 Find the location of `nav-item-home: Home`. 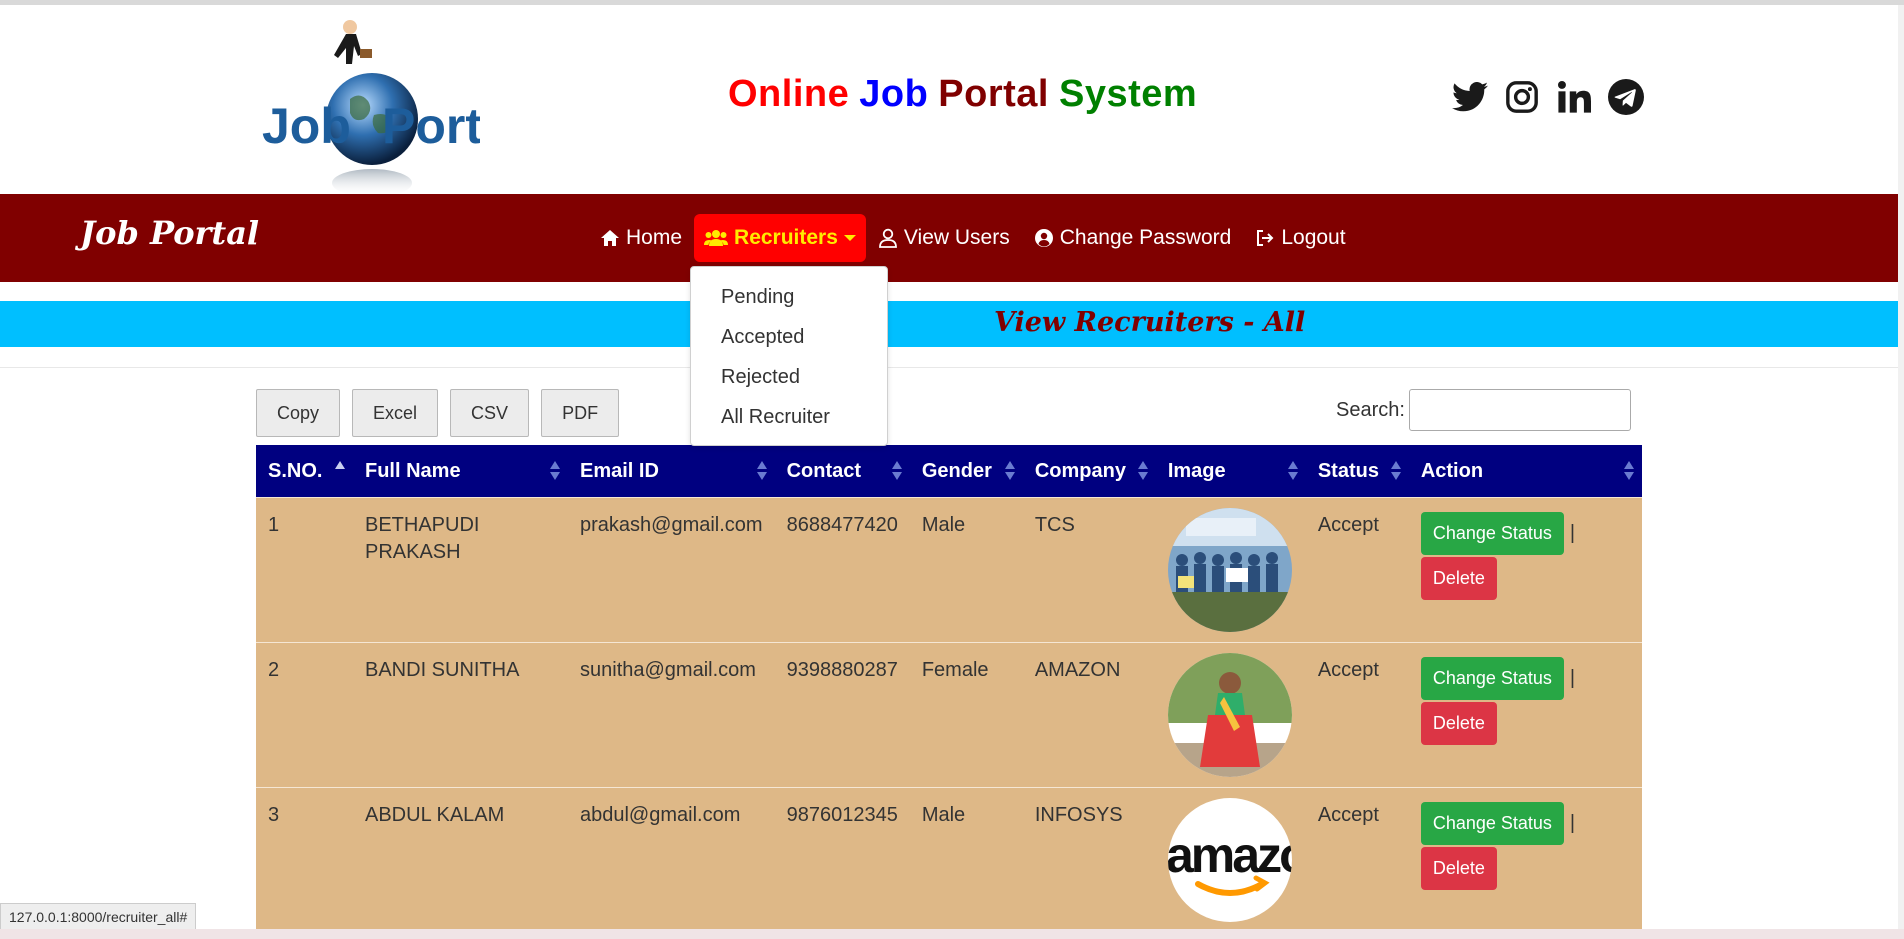

nav-item-home: Home is located at coordinates (641, 238).